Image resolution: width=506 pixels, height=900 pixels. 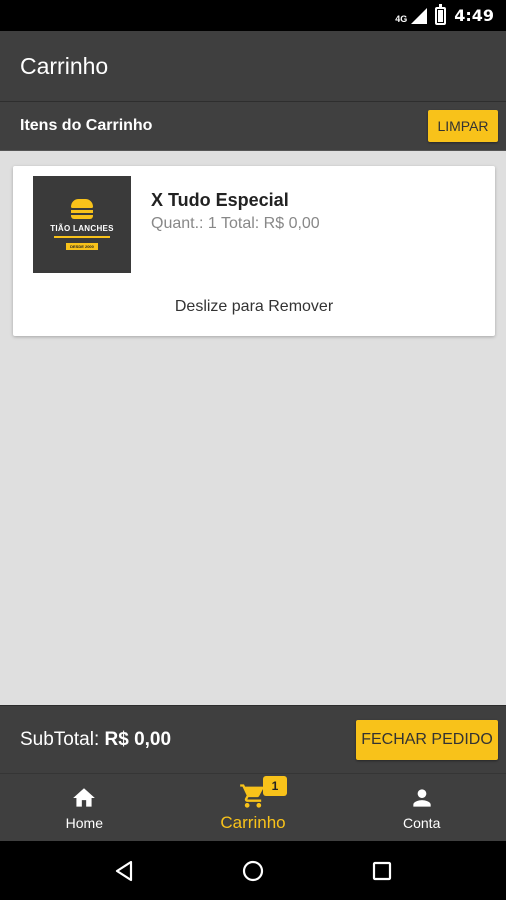 I want to click on nav-item-home: Home, so click(x=84, y=807).